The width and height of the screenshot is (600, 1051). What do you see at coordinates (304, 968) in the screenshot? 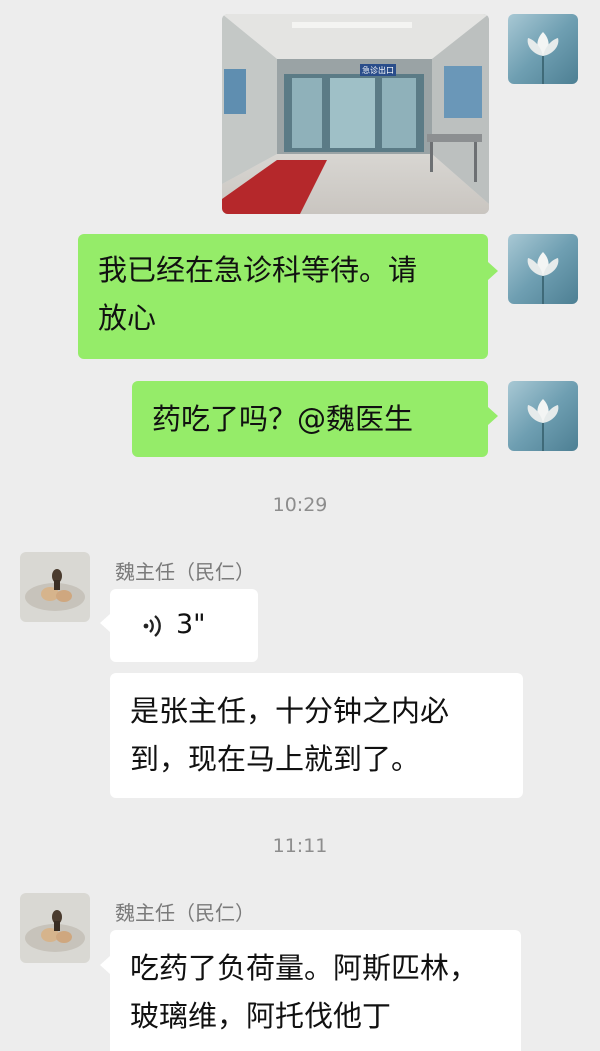
I see `message-text-line: 吃药了负荷量。阿斯匹林，` at bounding box center [304, 968].